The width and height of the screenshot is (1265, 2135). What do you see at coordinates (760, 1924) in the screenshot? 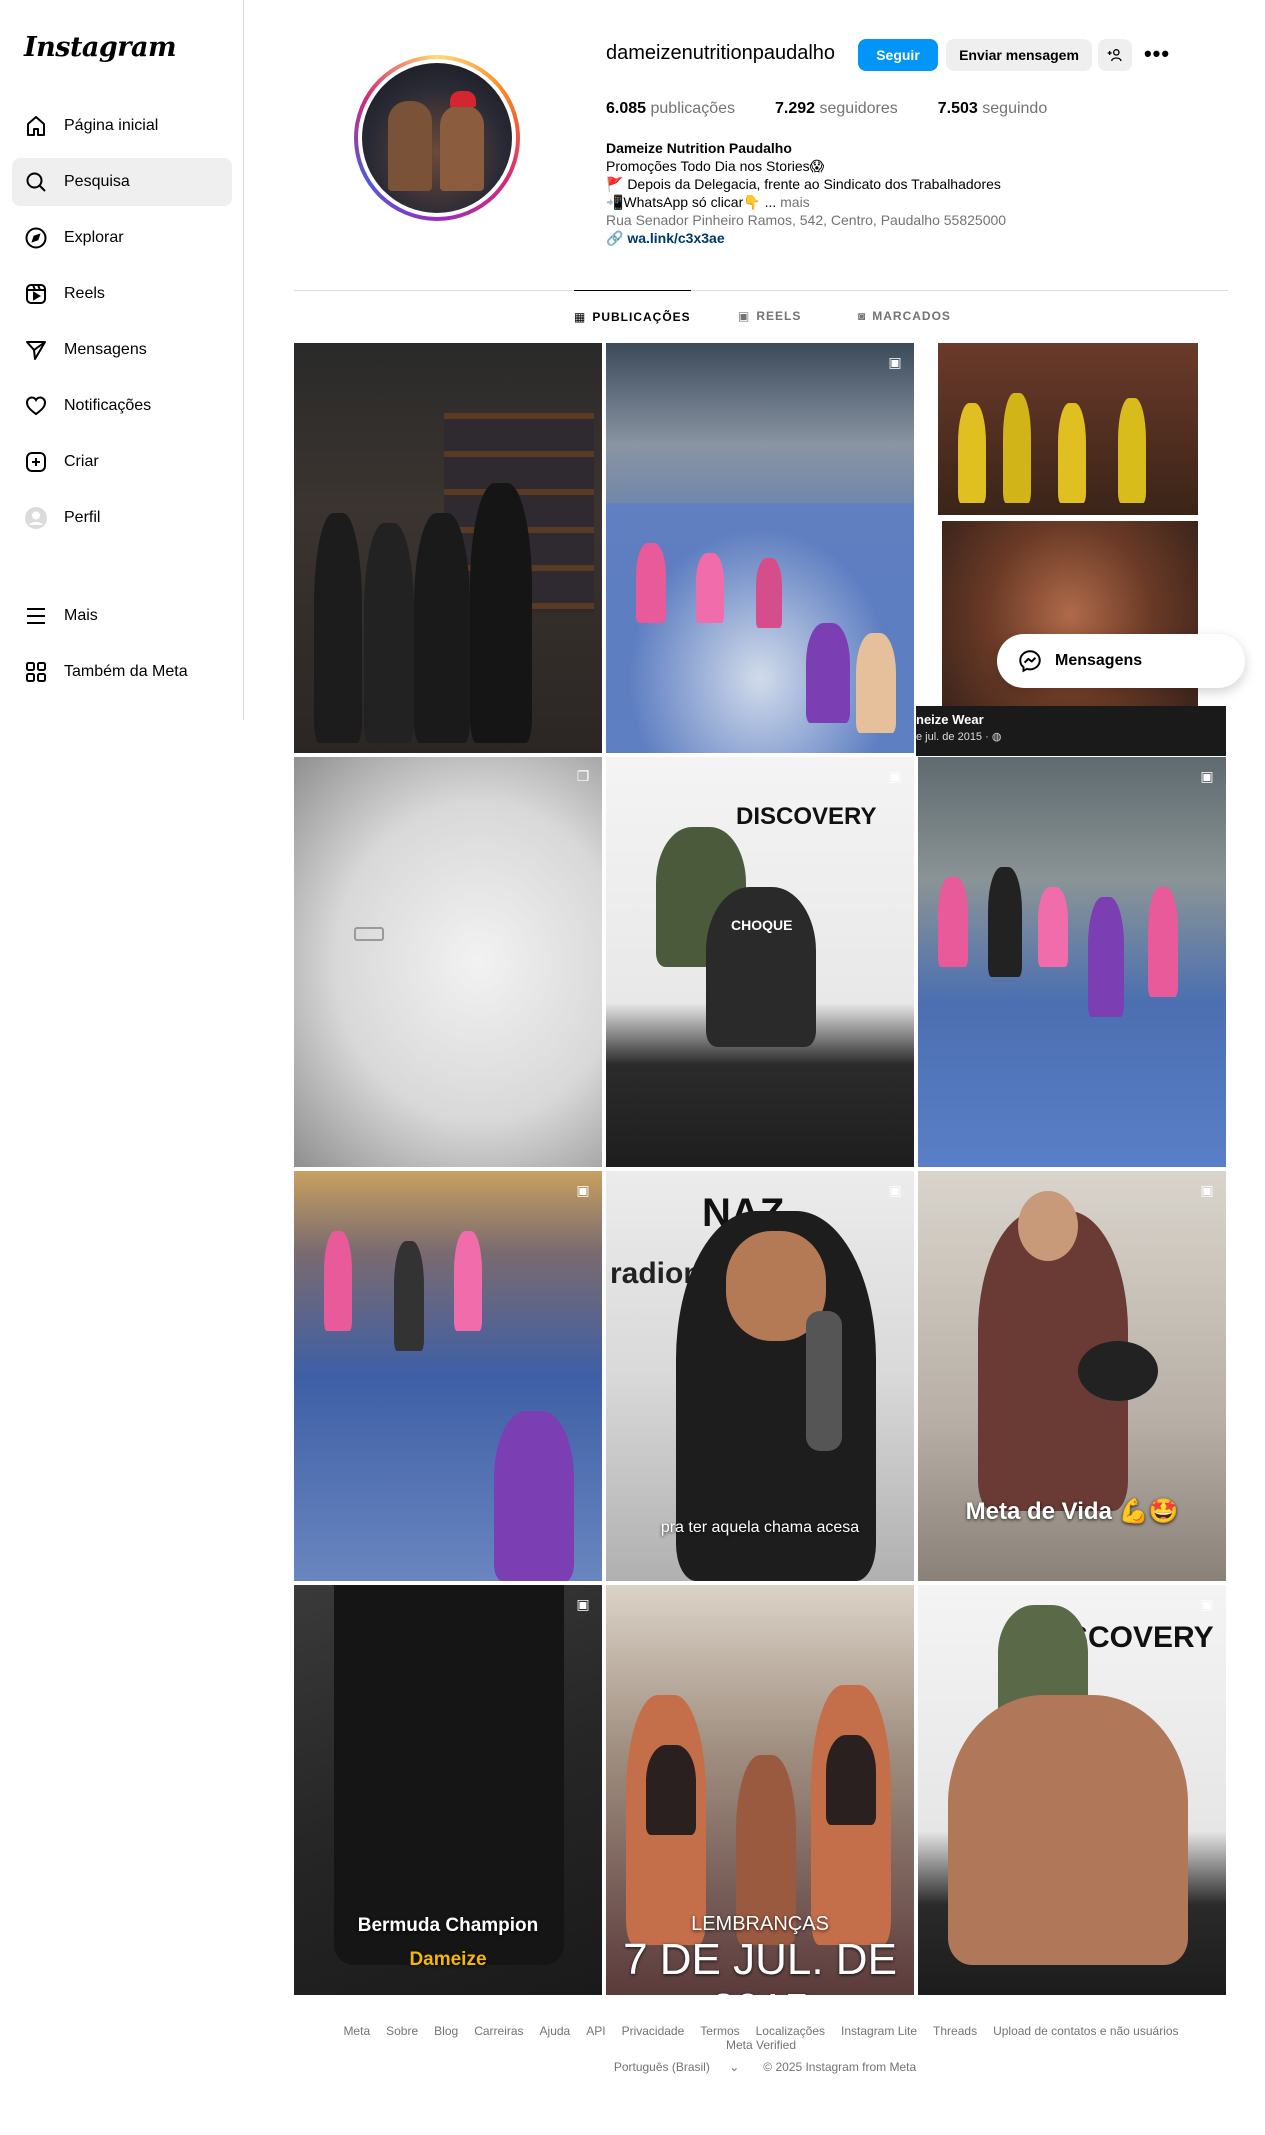
I see `post-caption: LEMBRANÇAS` at bounding box center [760, 1924].